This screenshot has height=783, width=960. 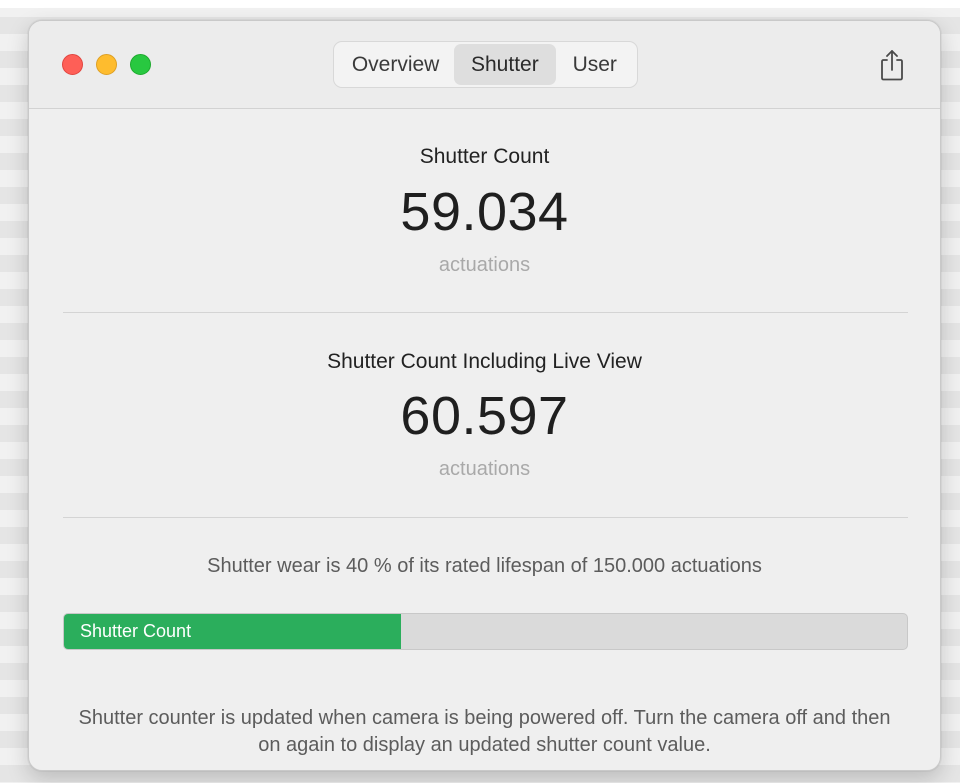 What do you see at coordinates (892, 65) in the screenshot?
I see `share-icon` at bounding box center [892, 65].